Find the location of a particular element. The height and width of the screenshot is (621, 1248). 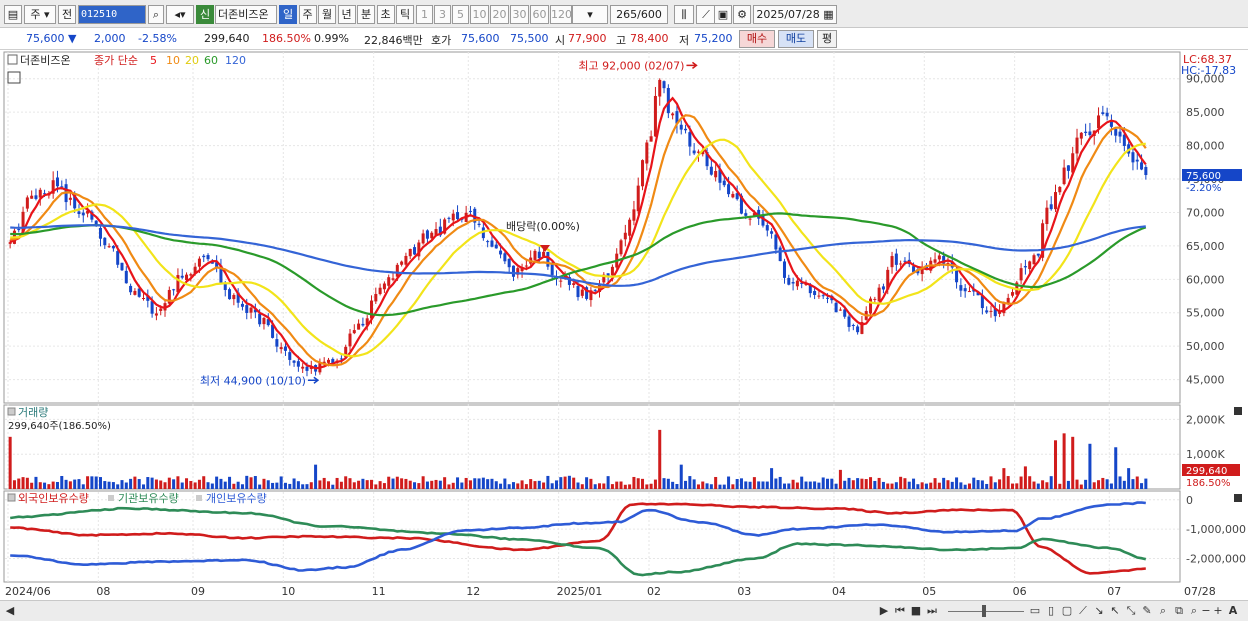

zoom-in-plus-icon: + is located at coordinates (1218, 611).